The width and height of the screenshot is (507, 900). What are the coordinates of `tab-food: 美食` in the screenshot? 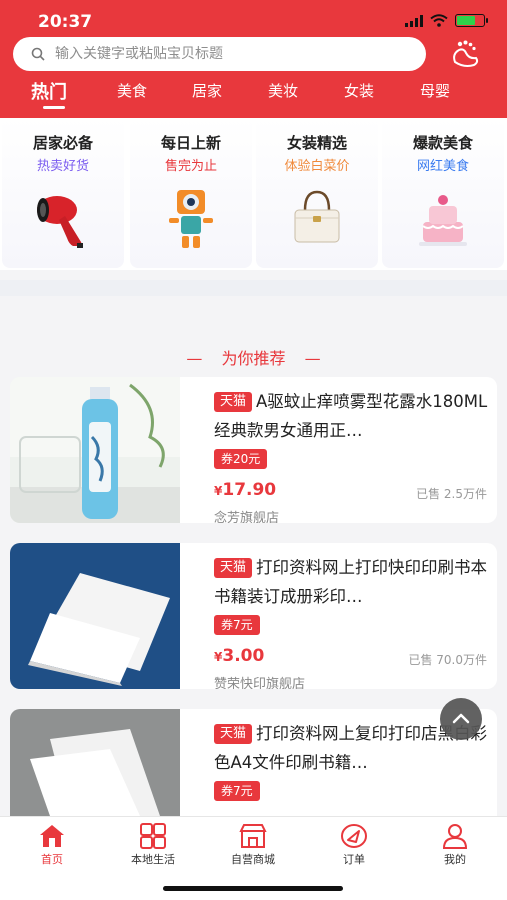 It's located at (132, 90).